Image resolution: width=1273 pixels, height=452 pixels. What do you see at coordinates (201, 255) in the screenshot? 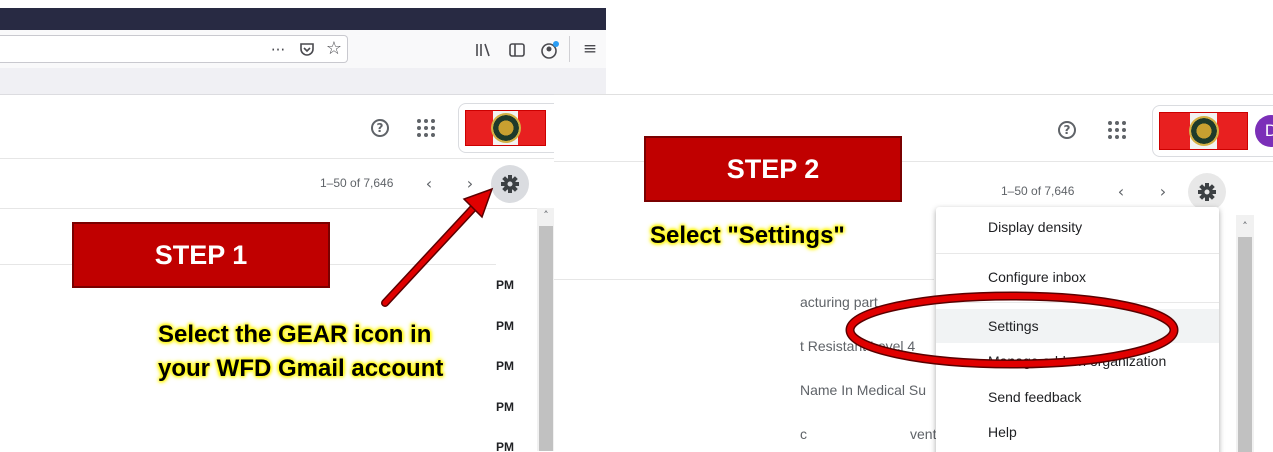
I see `step1-label: STEP 1` at bounding box center [201, 255].